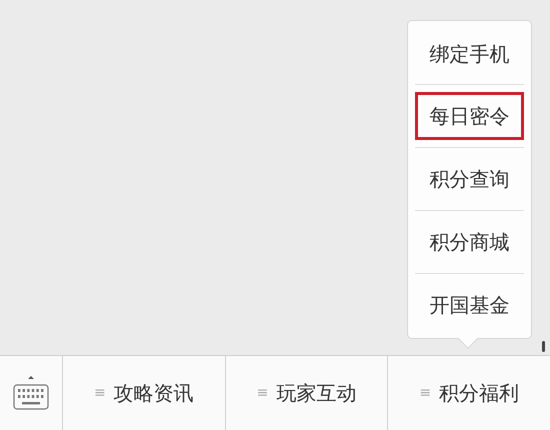  Describe the element at coordinates (469, 179) in the screenshot. I see `menu-item: 积分查询` at that location.